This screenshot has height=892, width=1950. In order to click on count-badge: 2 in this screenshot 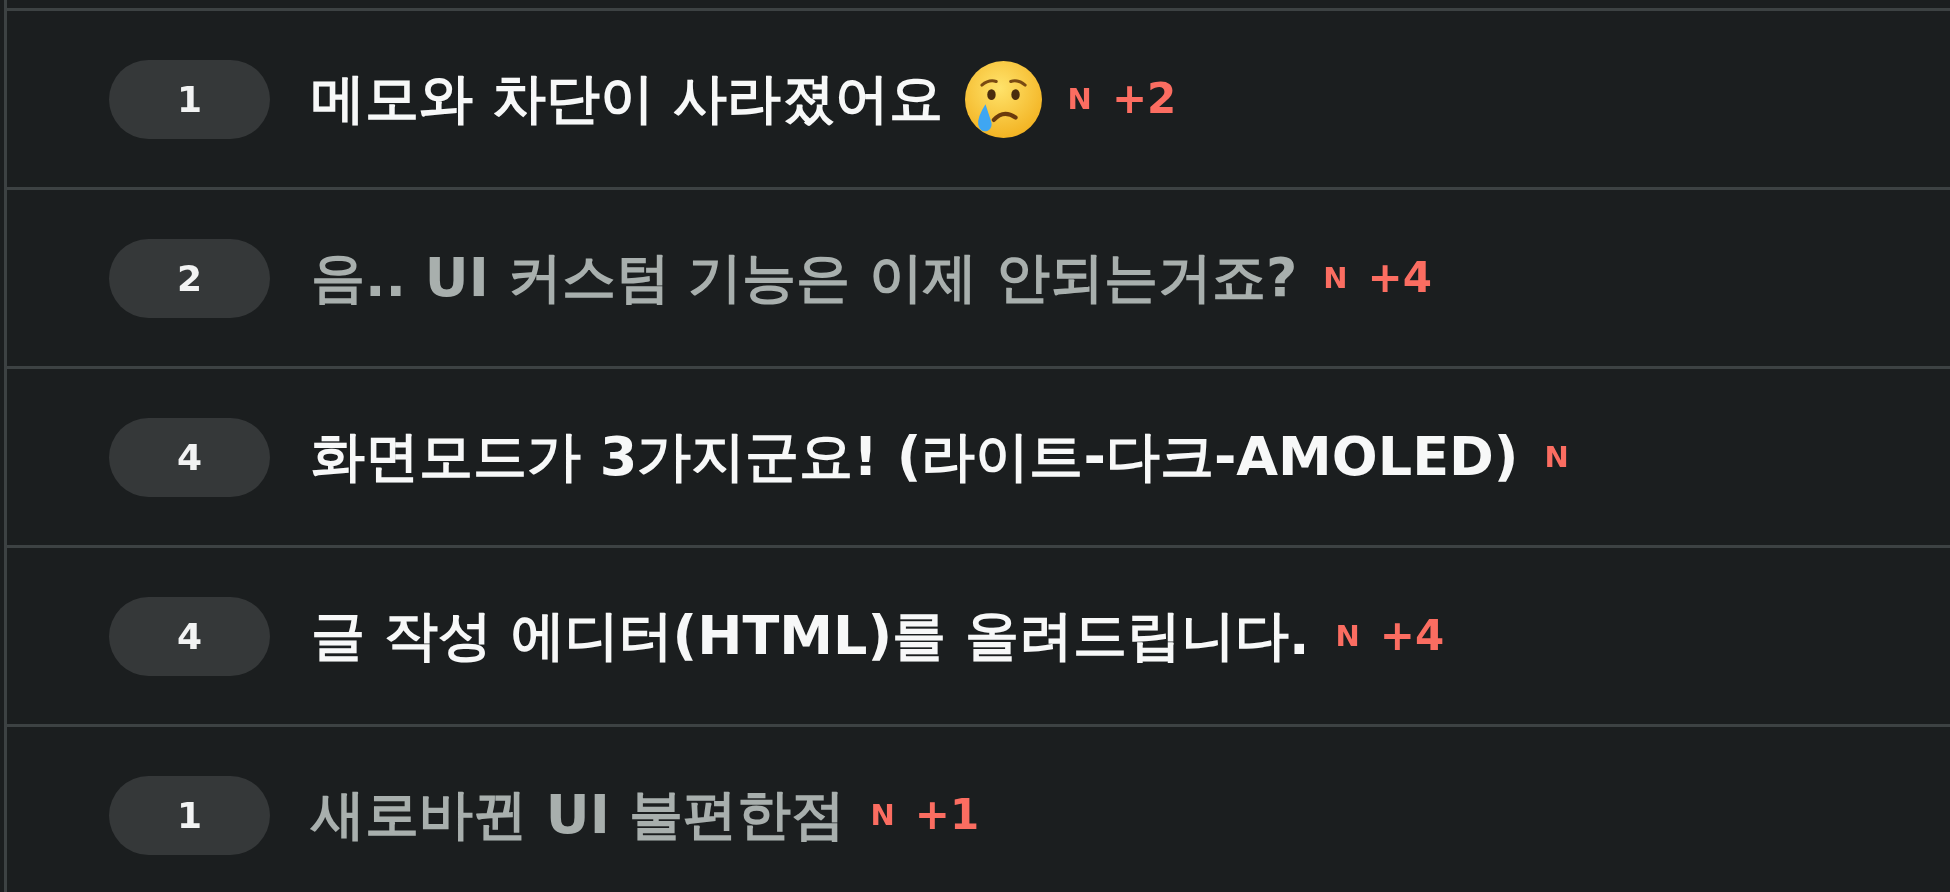, I will do `click(189, 278)`.